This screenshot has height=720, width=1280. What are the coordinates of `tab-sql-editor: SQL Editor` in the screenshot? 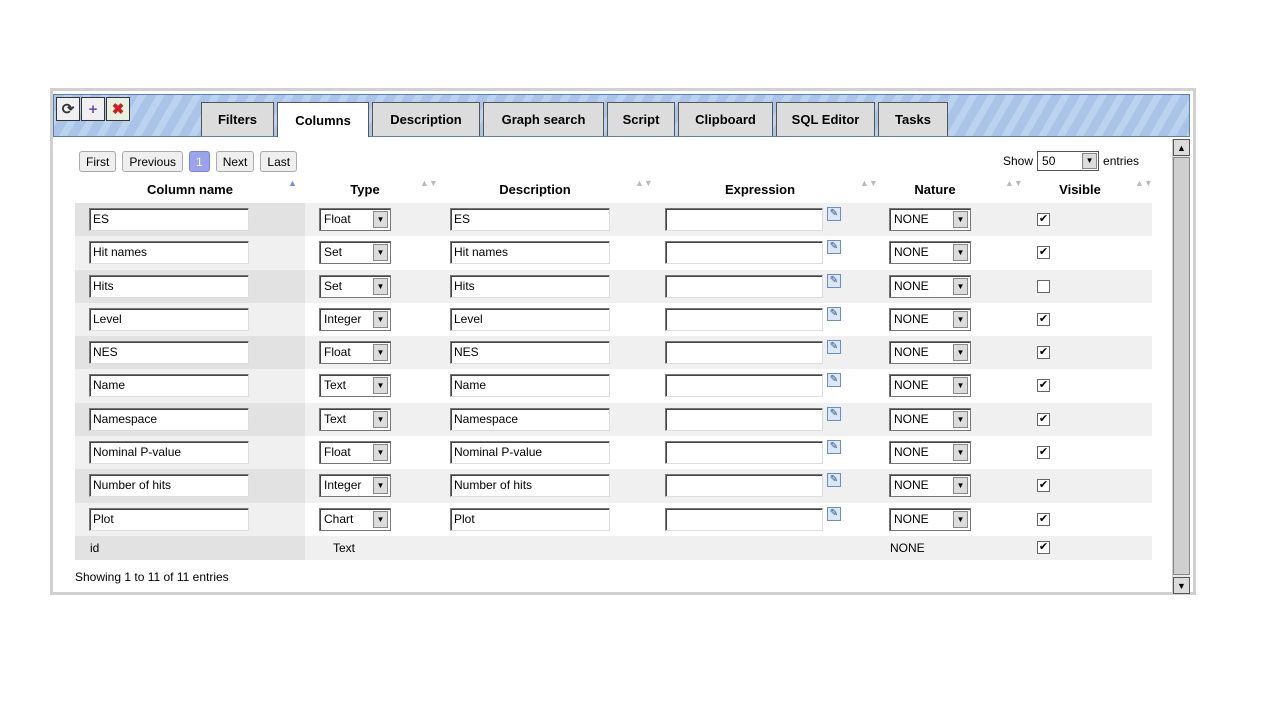 It's located at (825, 119).